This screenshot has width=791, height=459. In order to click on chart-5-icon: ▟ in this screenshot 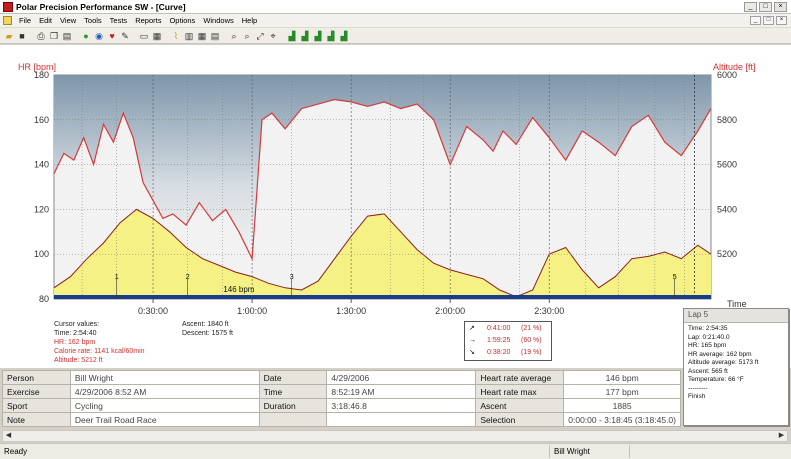, I will do `click(344, 36)`.